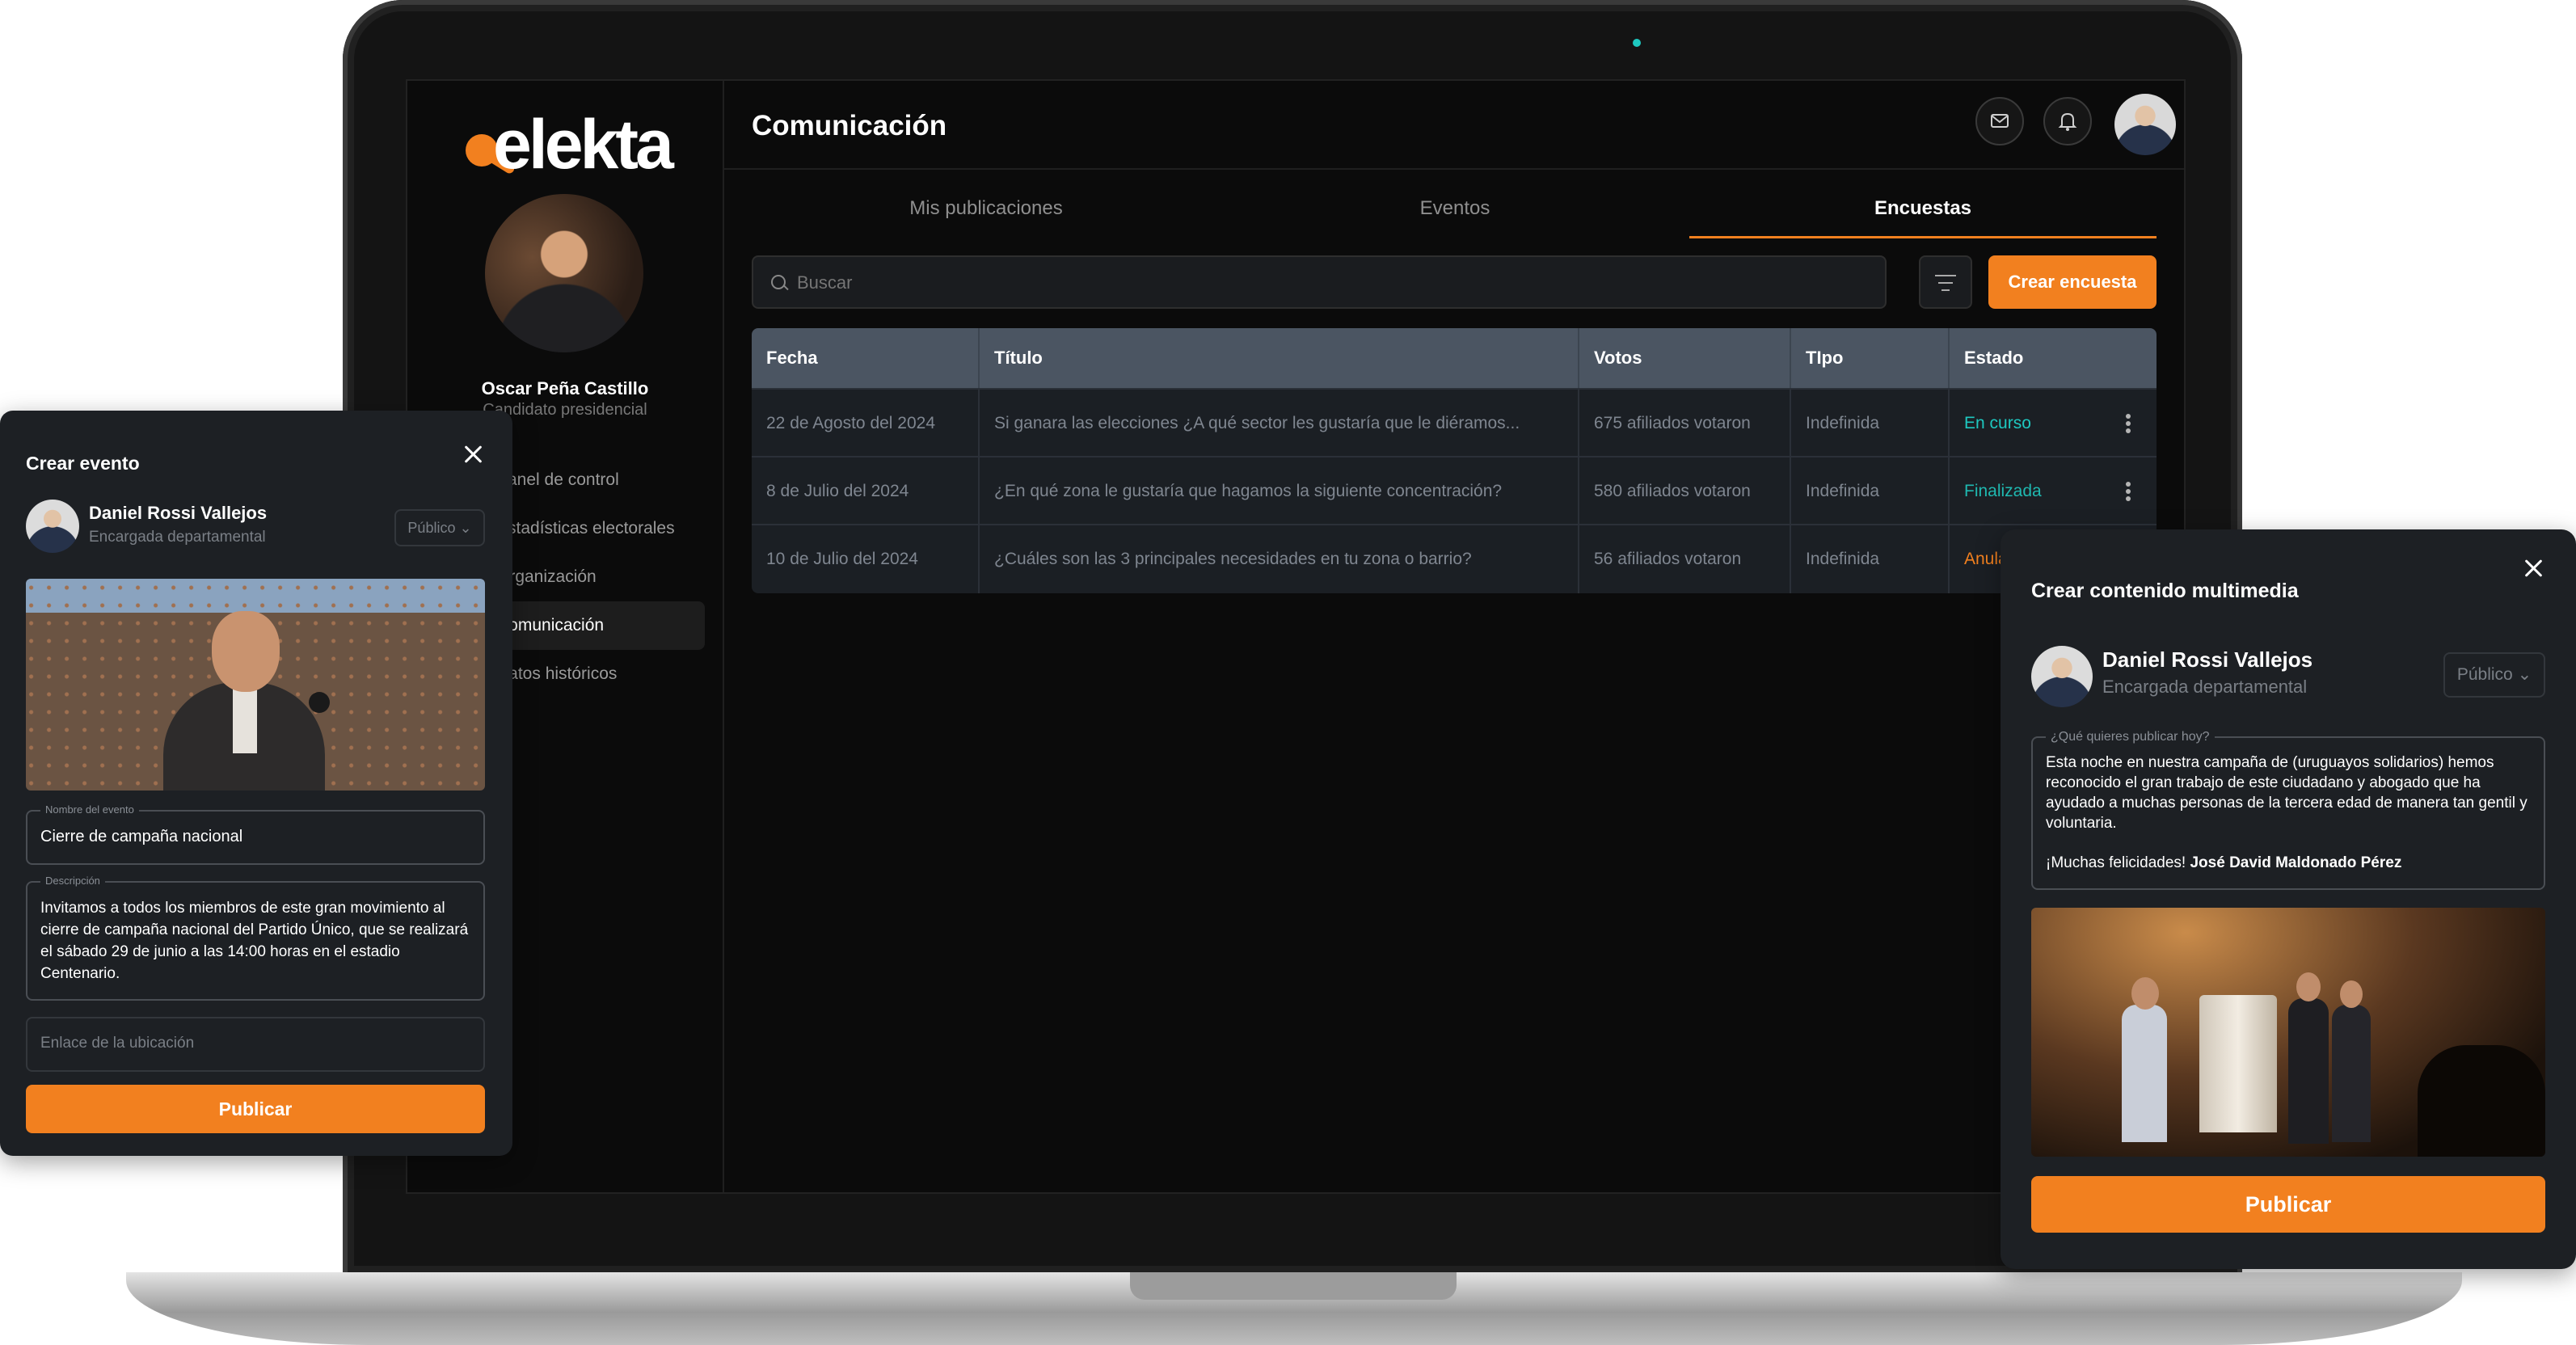 This screenshot has width=2576, height=1345. What do you see at coordinates (2053, 358) in the screenshot?
I see `column-header-estado: Estado` at bounding box center [2053, 358].